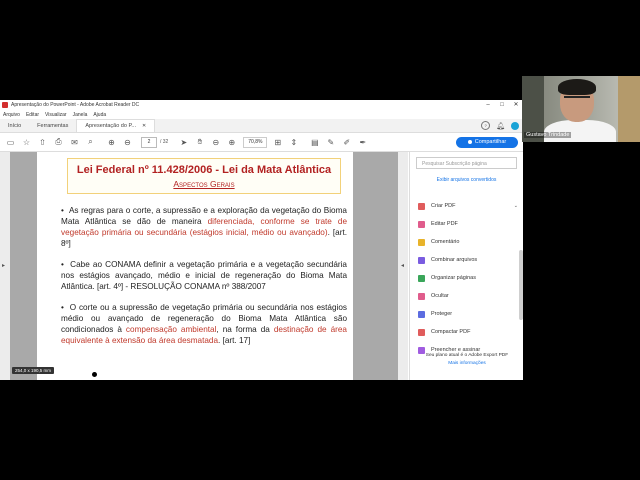 This screenshot has width=640, height=480. What do you see at coordinates (33, 370) in the screenshot?
I see `page-size-badge: 254,0 x 190,5 mm` at bounding box center [33, 370].